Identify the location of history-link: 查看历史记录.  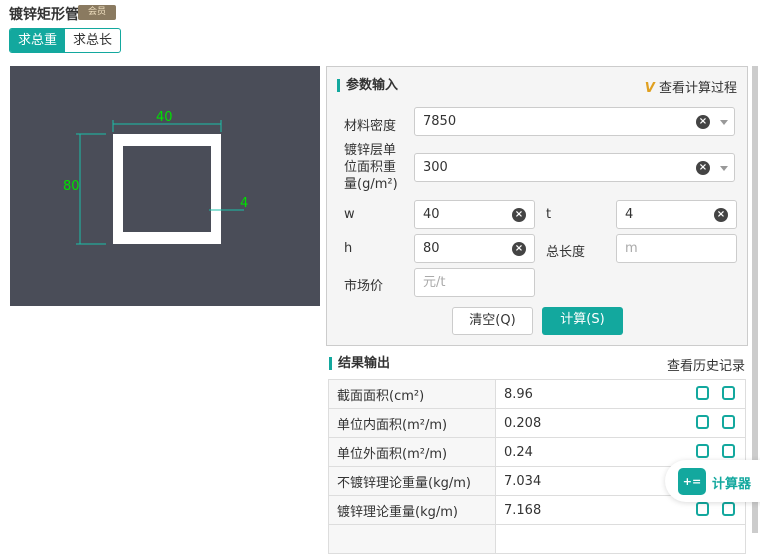
(706, 364).